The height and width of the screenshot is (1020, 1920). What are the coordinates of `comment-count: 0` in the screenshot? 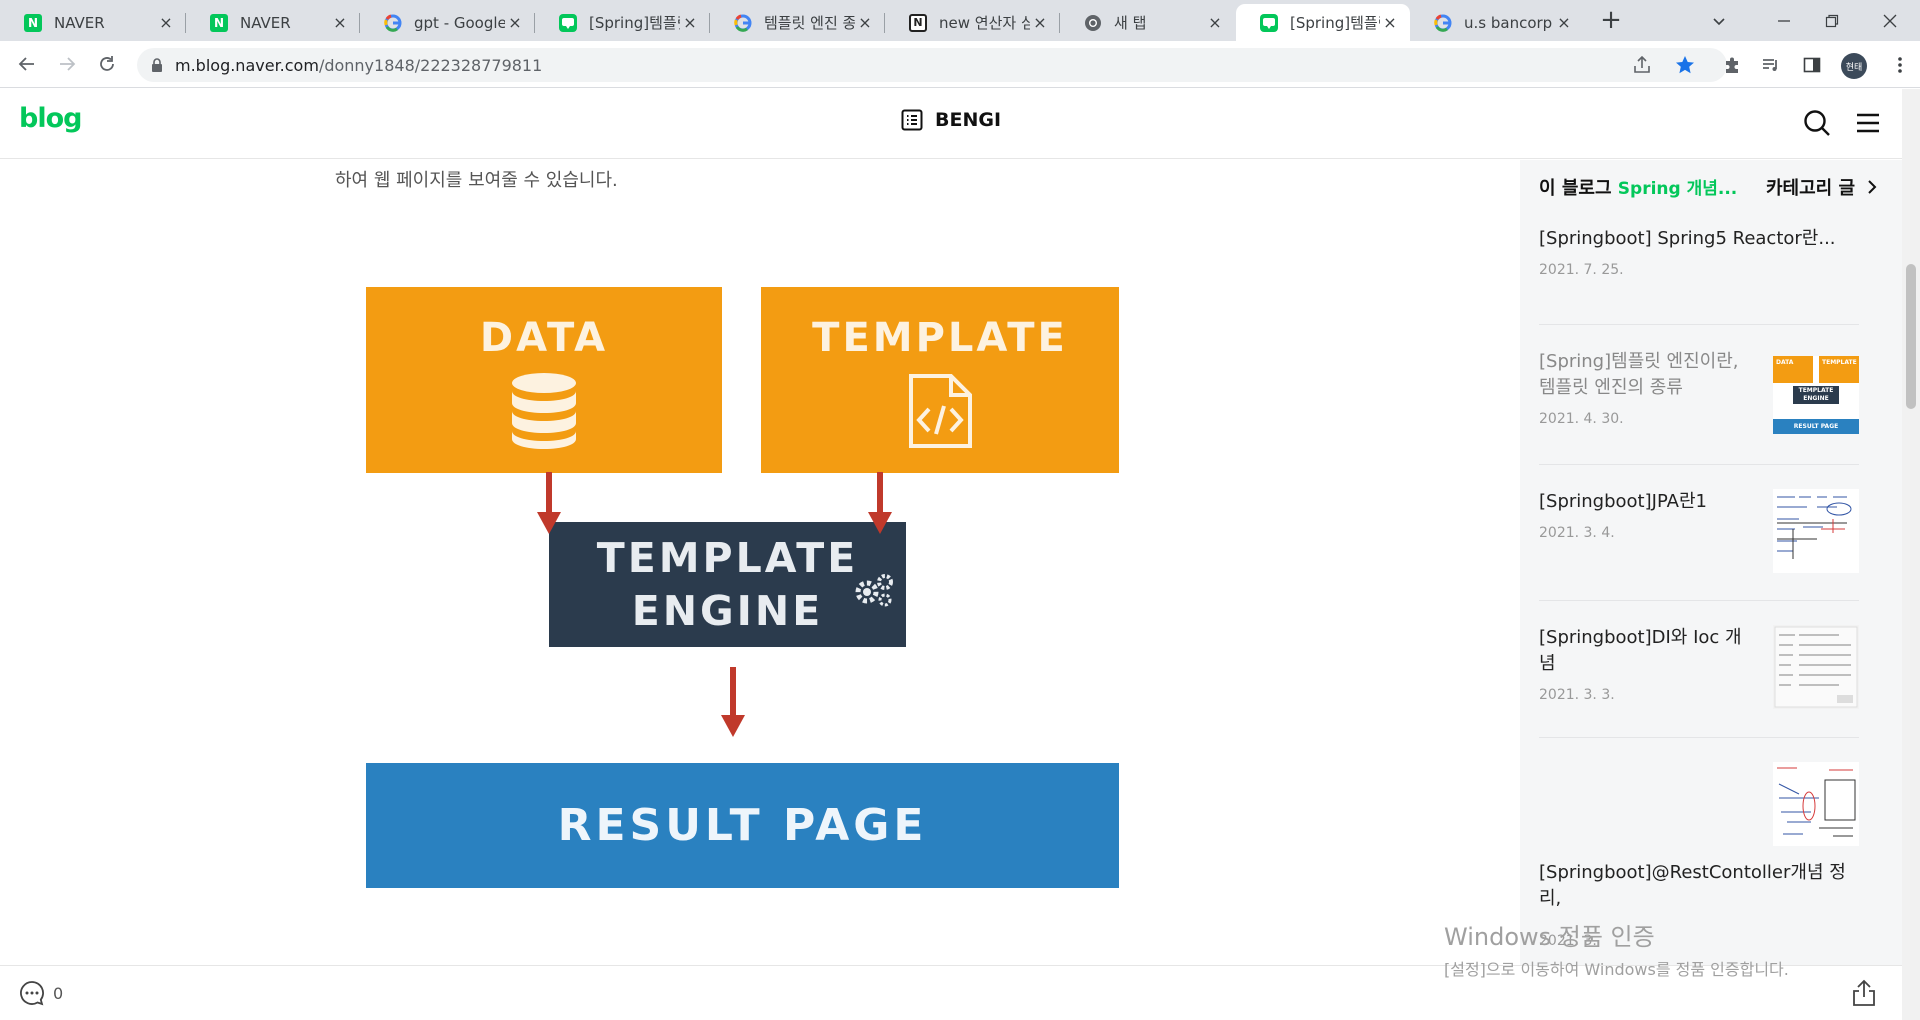 It's located at (58, 993).